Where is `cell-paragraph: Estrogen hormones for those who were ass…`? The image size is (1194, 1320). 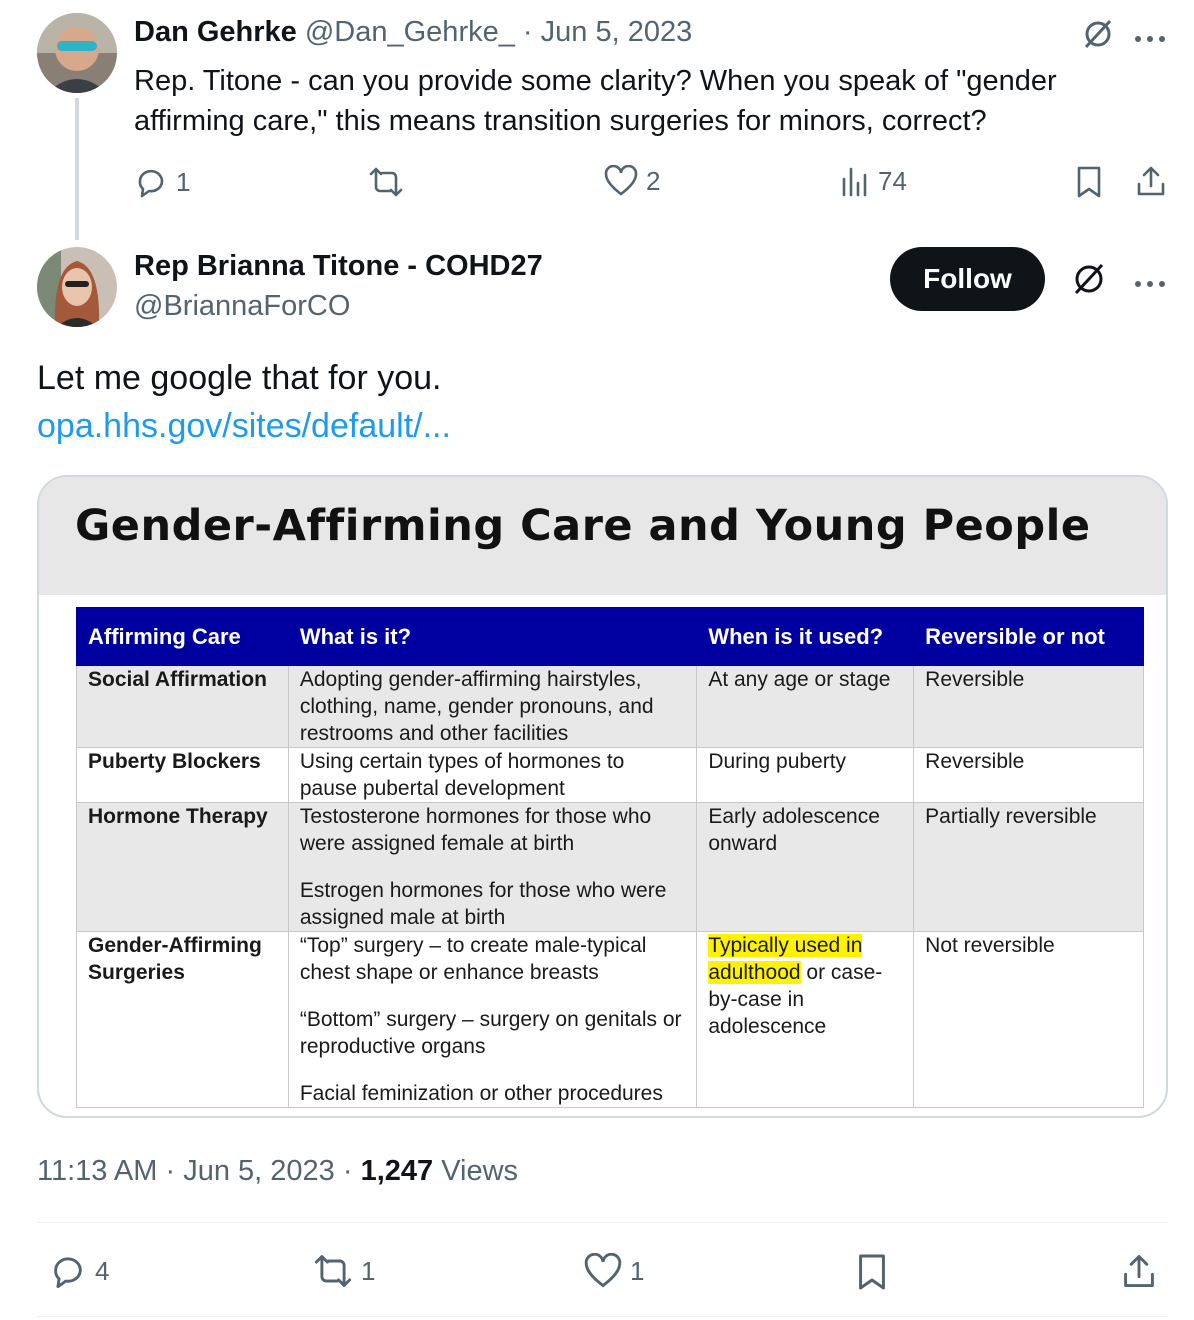 cell-paragraph: Estrogen hormones for those who were ass… is located at coordinates (483, 904).